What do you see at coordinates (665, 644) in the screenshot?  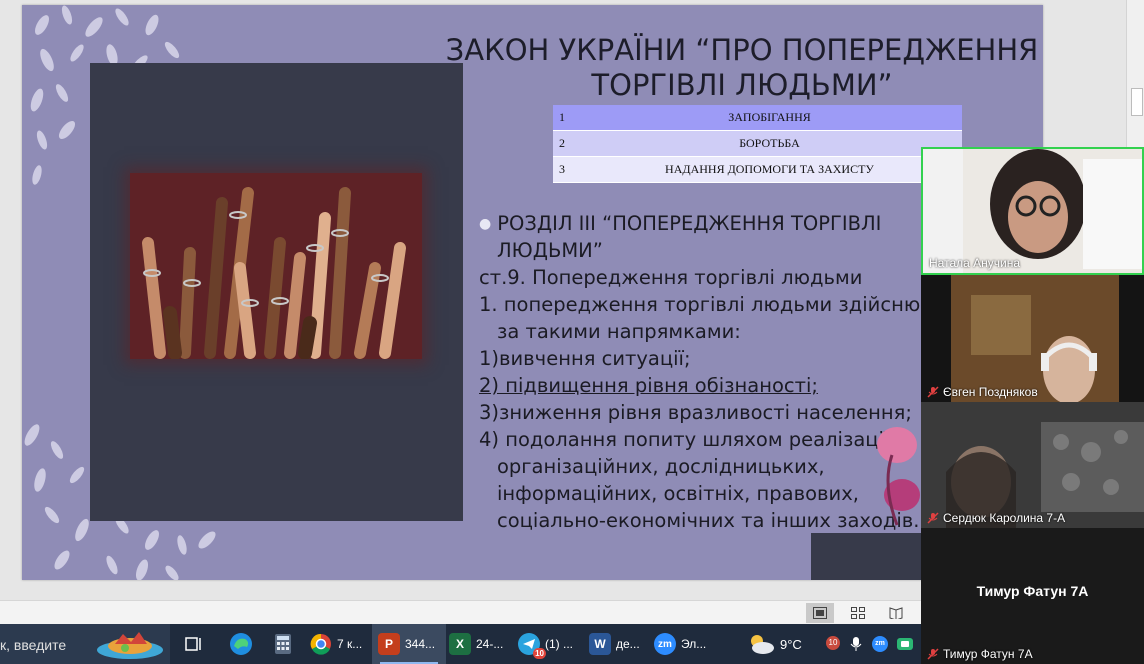 I see `zoom-icon: zm` at bounding box center [665, 644].